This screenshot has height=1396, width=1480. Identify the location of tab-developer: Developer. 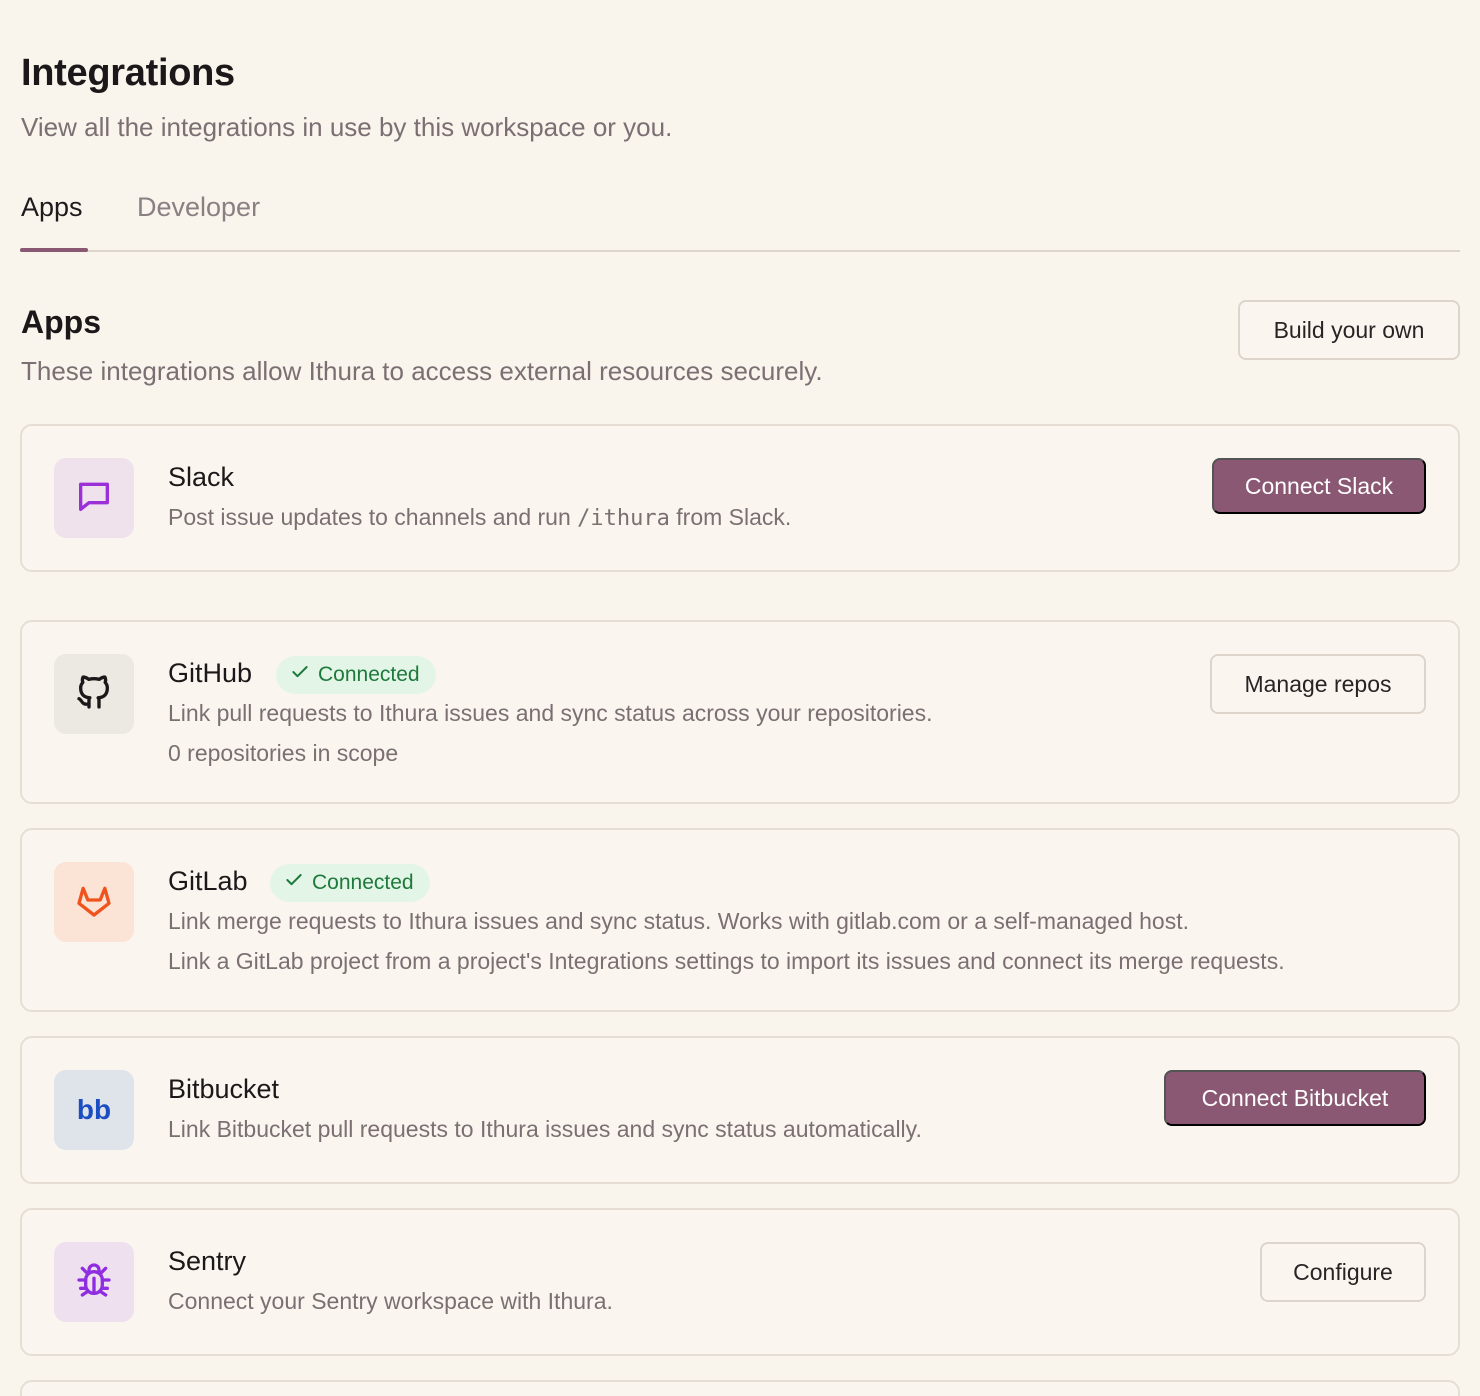
(198, 207).